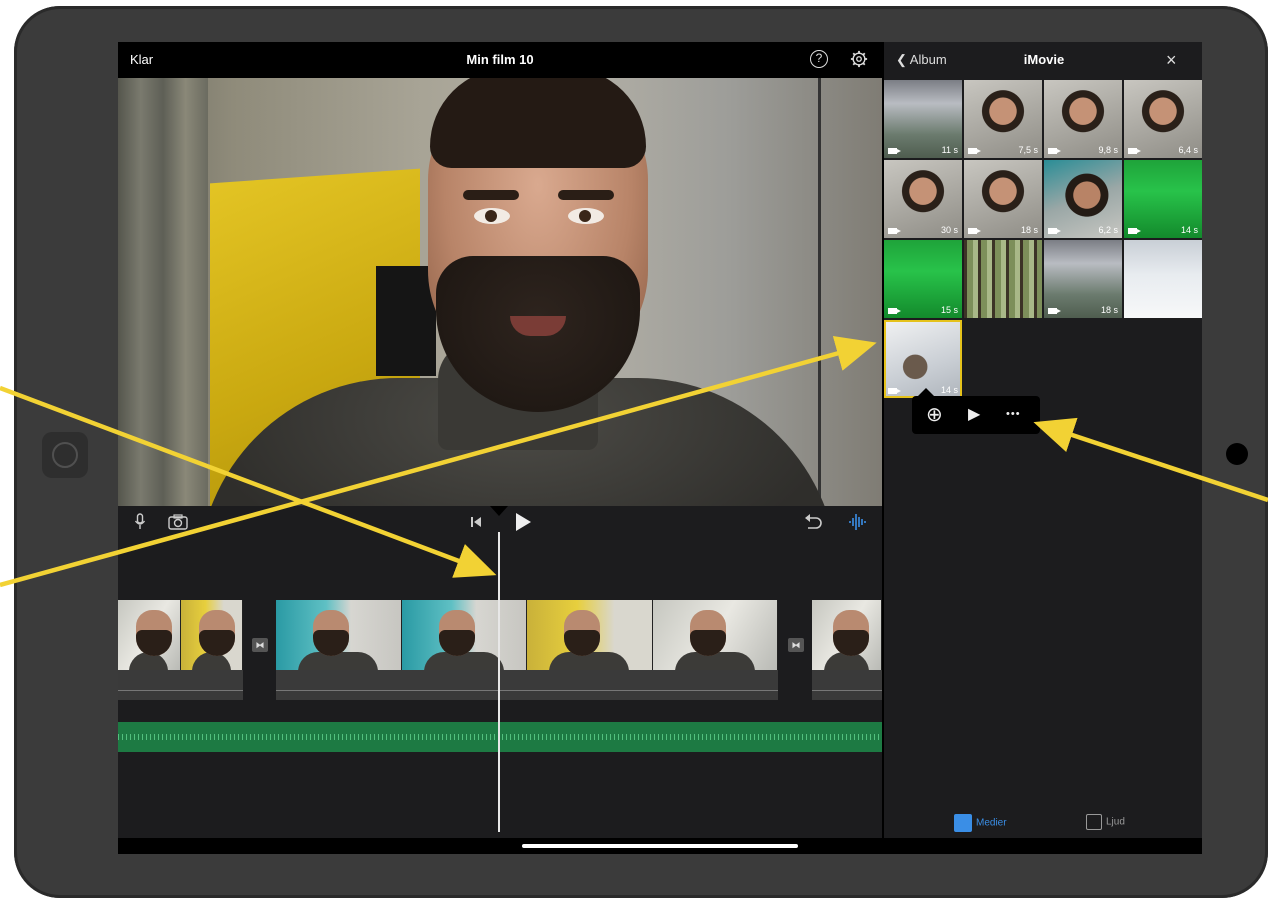 This screenshot has height=904, width=1268. Describe the element at coordinates (1163, 199) in the screenshot. I see `media-tile: 14 s` at that location.